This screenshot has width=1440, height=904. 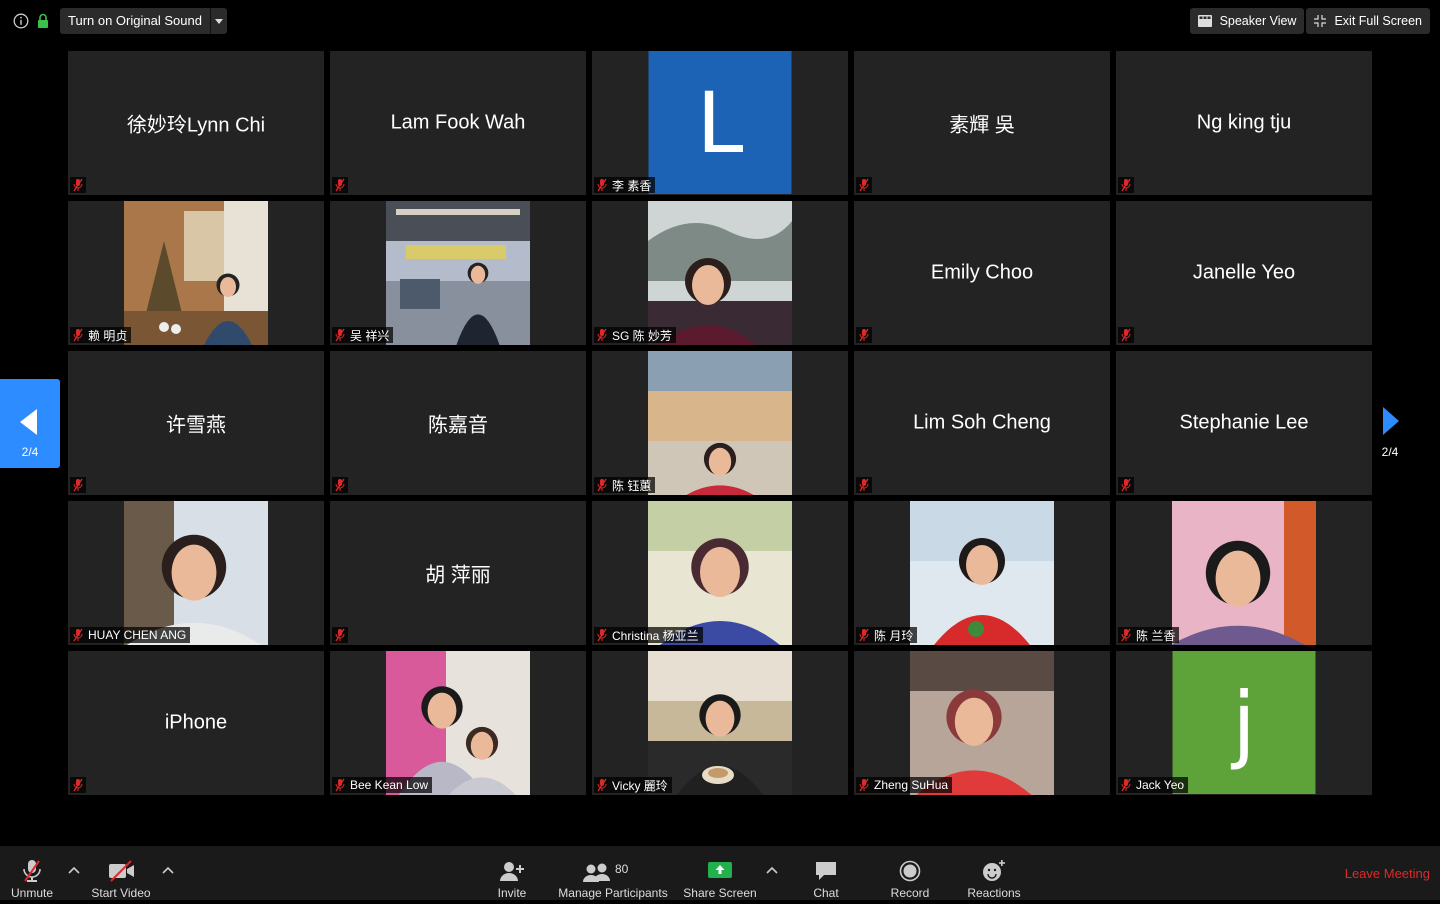 What do you see at coordinates (458, 273) in the screenshot?
I see `participant-tile: 吴 祥兴` at bounding box center [458, 273].